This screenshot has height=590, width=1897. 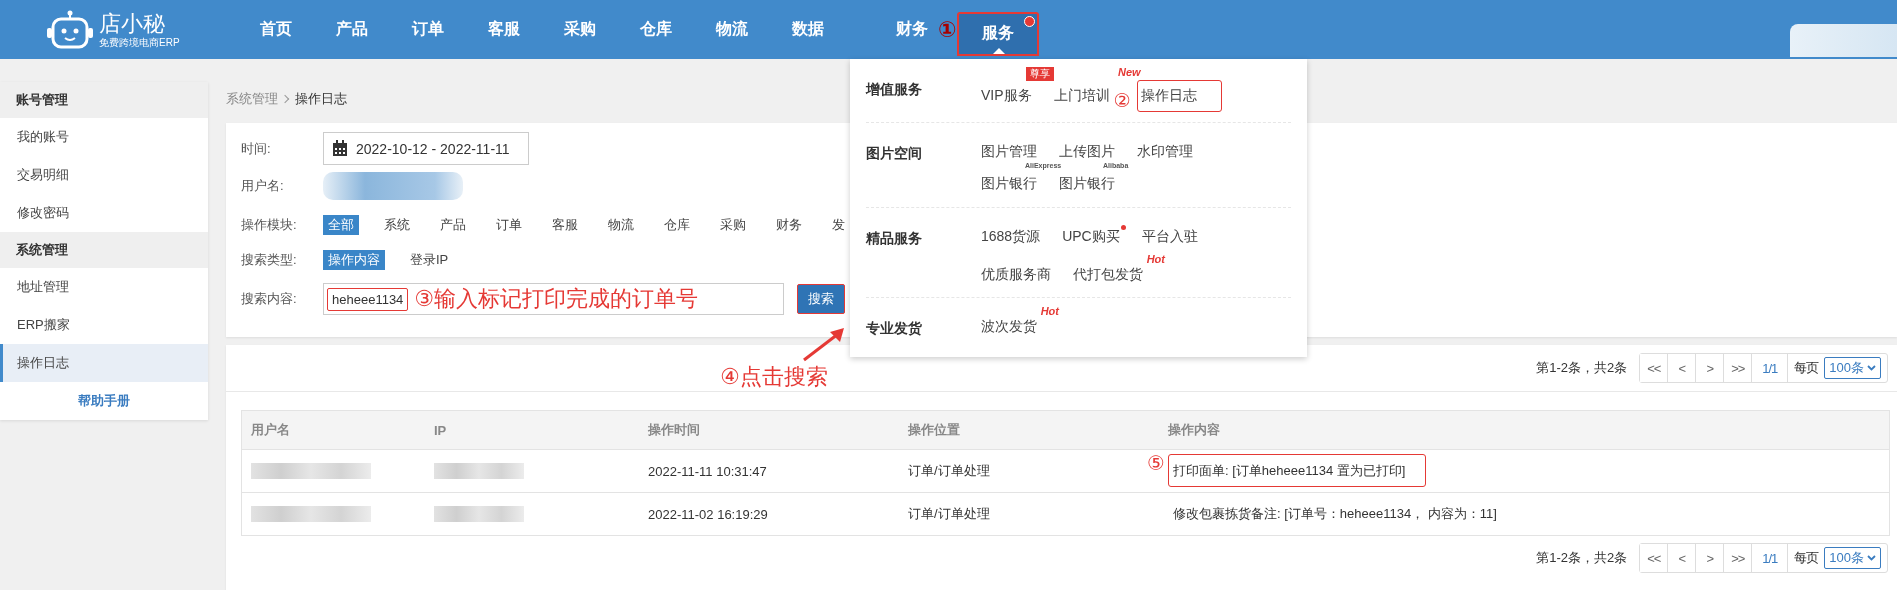 What do you see at coordinates (132, 23) in the screenshot?
I see `logo-name: 店小秘` at bounding box center [132, 23].